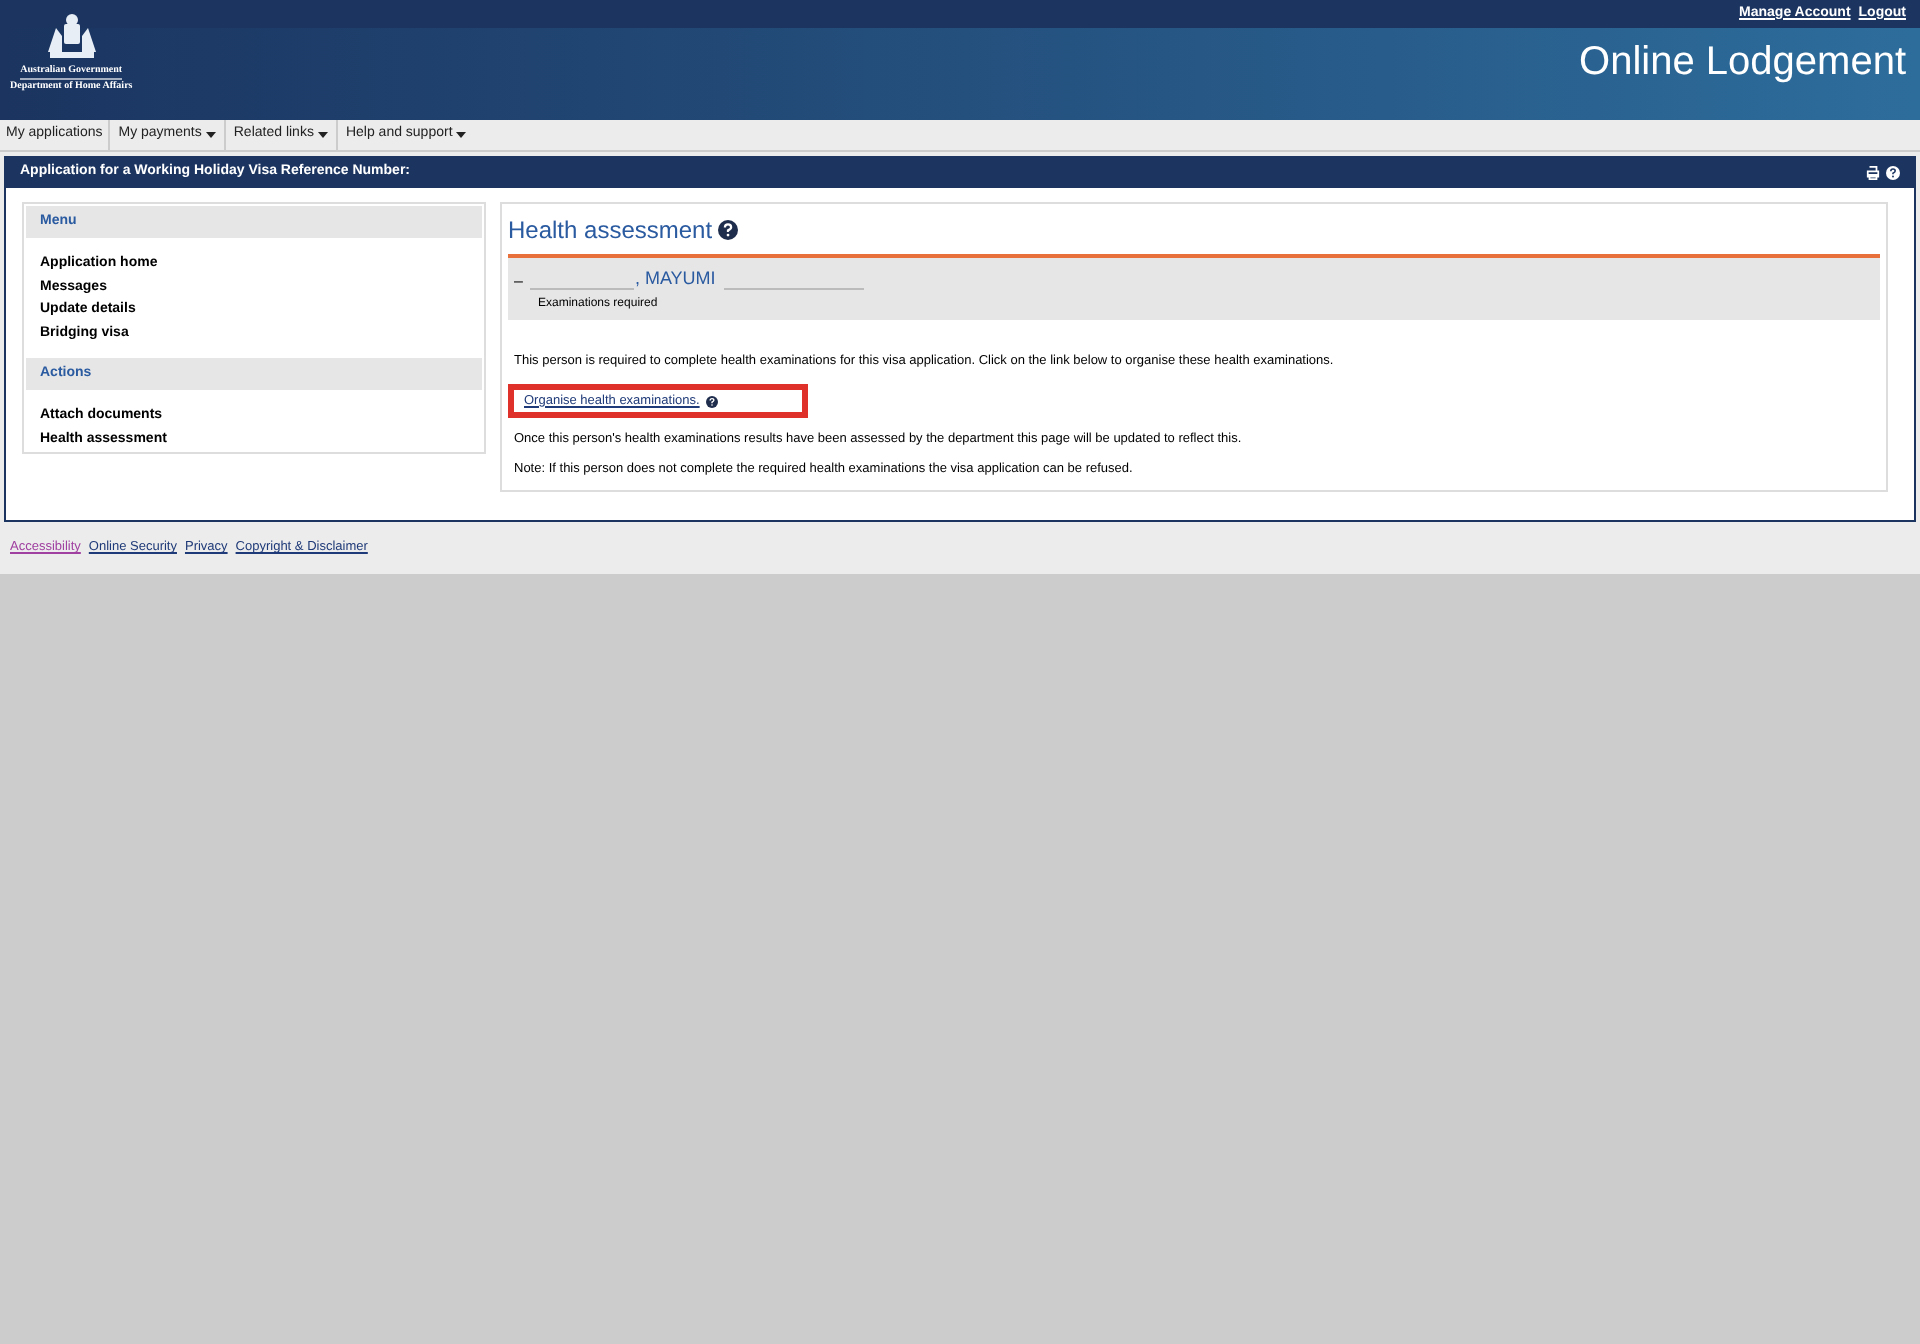 Image resolution: width=1920 pixels, height=1344 pixels. Describe the element at coordinates (1742, 62) in the screenshot. I see `site-title: Online Lodgement` at that location.